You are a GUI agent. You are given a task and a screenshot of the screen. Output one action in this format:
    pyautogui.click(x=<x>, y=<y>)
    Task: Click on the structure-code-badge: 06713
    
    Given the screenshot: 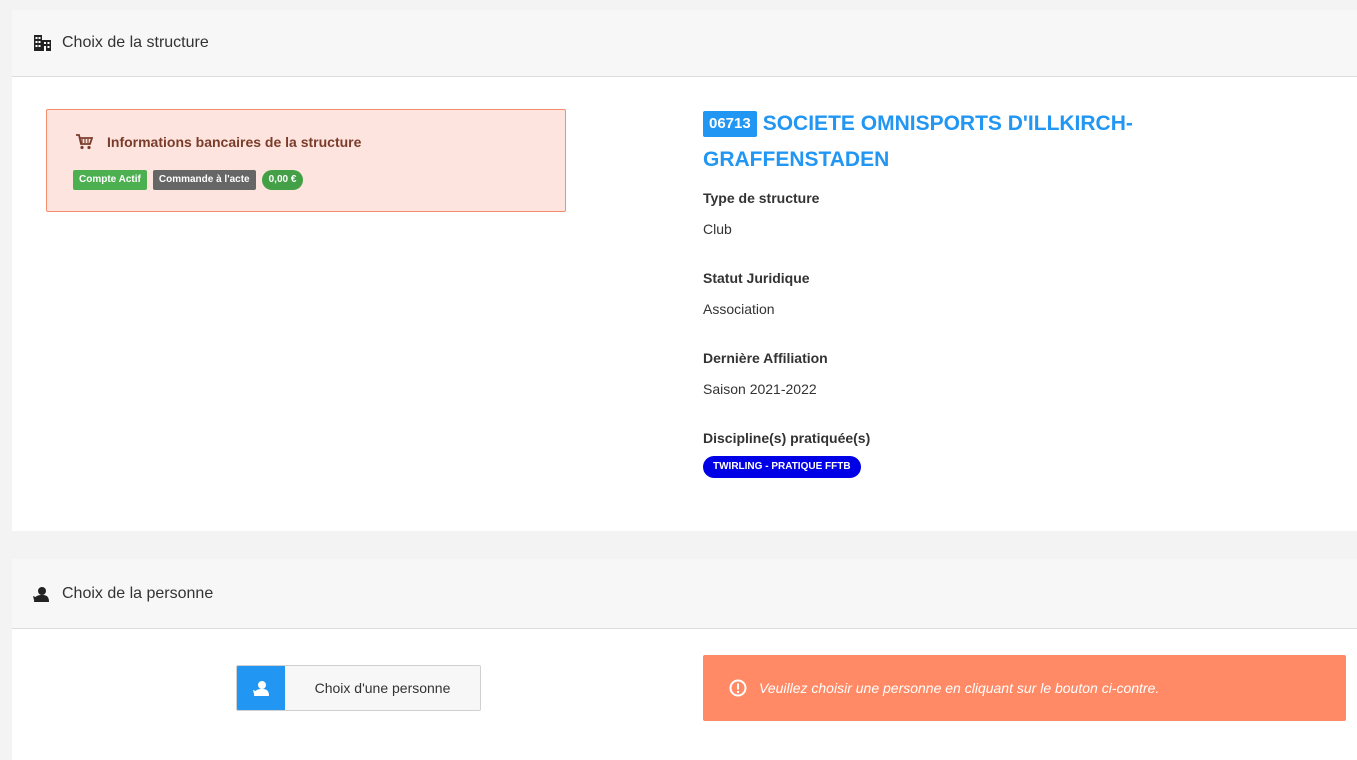 What is the action you would take?
    pyautogui.click(x=730, y=124)
    